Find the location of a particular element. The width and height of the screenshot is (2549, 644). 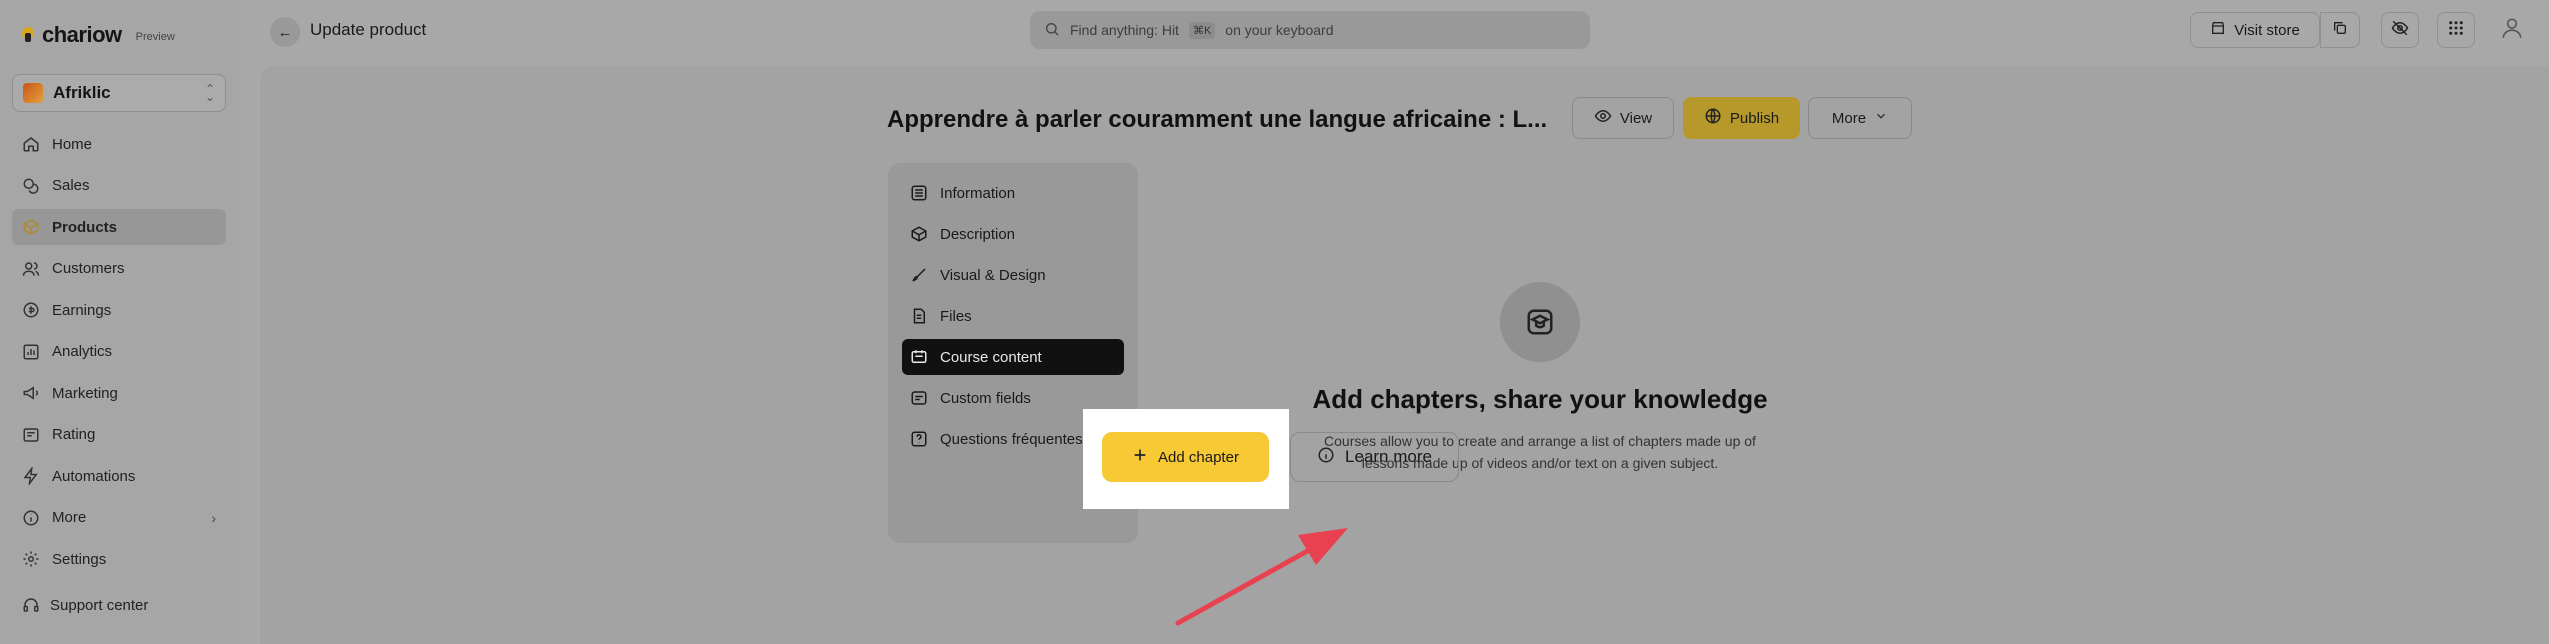

sidebar-item-products: Products is located at coordinates (119, 227).